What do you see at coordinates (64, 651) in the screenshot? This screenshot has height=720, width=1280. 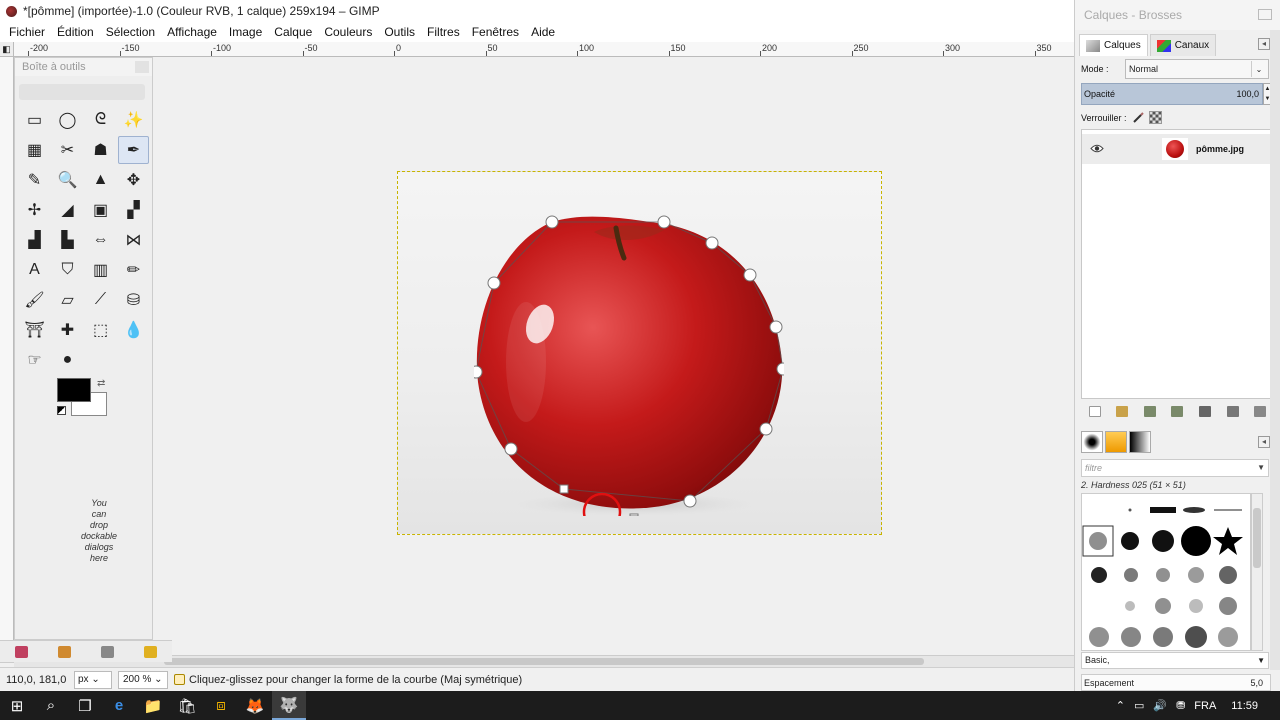 I see `restore-options-icon` at bounding box center [64, 651].